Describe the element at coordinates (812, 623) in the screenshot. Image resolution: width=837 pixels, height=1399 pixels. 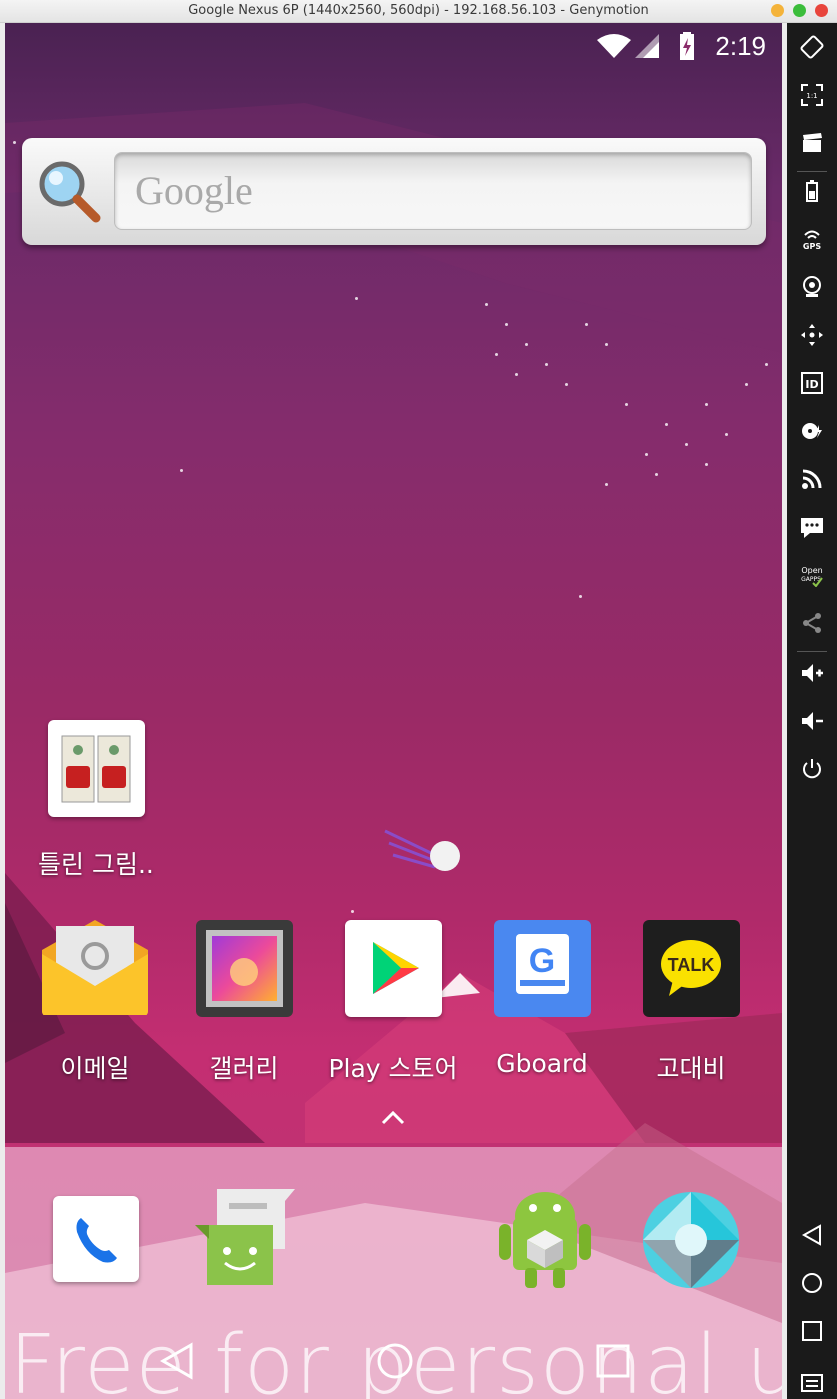
I see `share-icon` at that location.